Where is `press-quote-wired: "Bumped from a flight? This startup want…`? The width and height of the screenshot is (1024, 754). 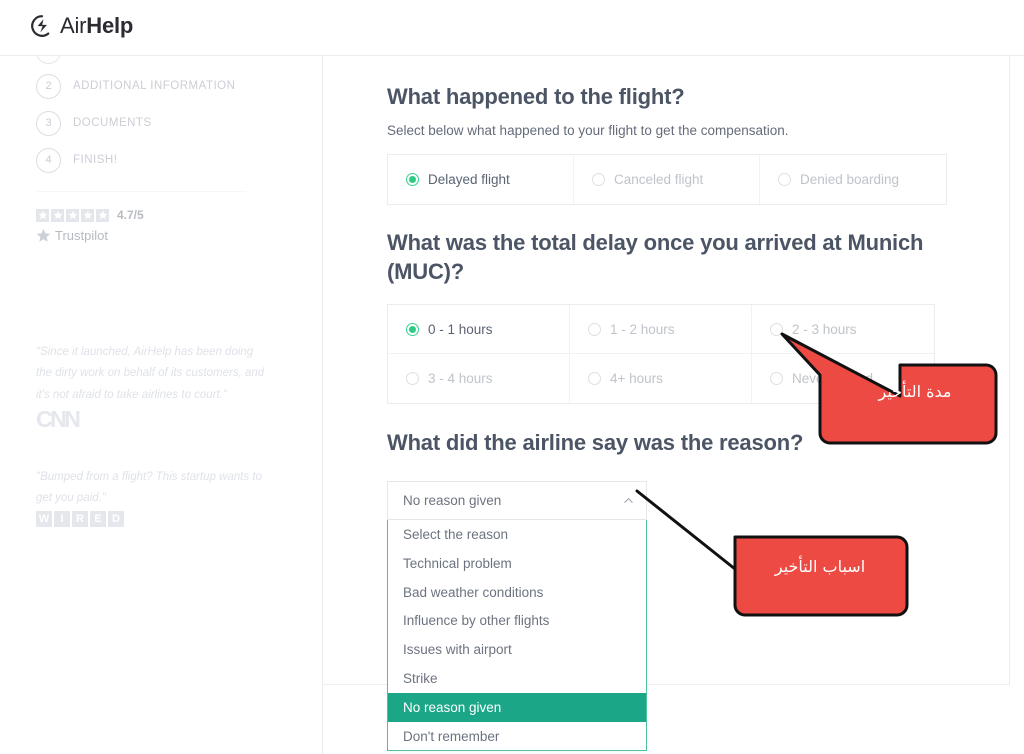 press-quote-wired: "Bumped from a flight? This startup want… is located at coordinates (149, 488).